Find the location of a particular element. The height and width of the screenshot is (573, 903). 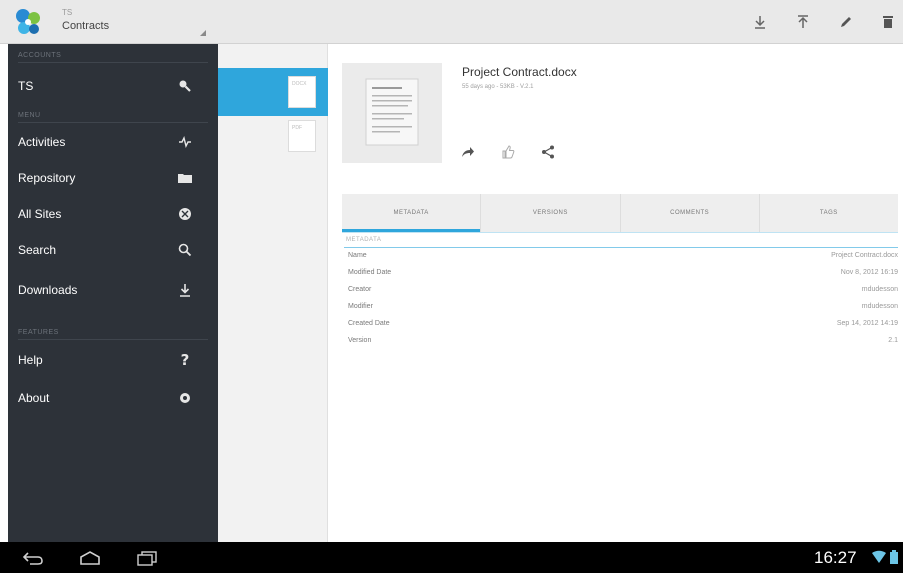

metadata-row: Modifier mdudesson is located at coordinates (623, 308).